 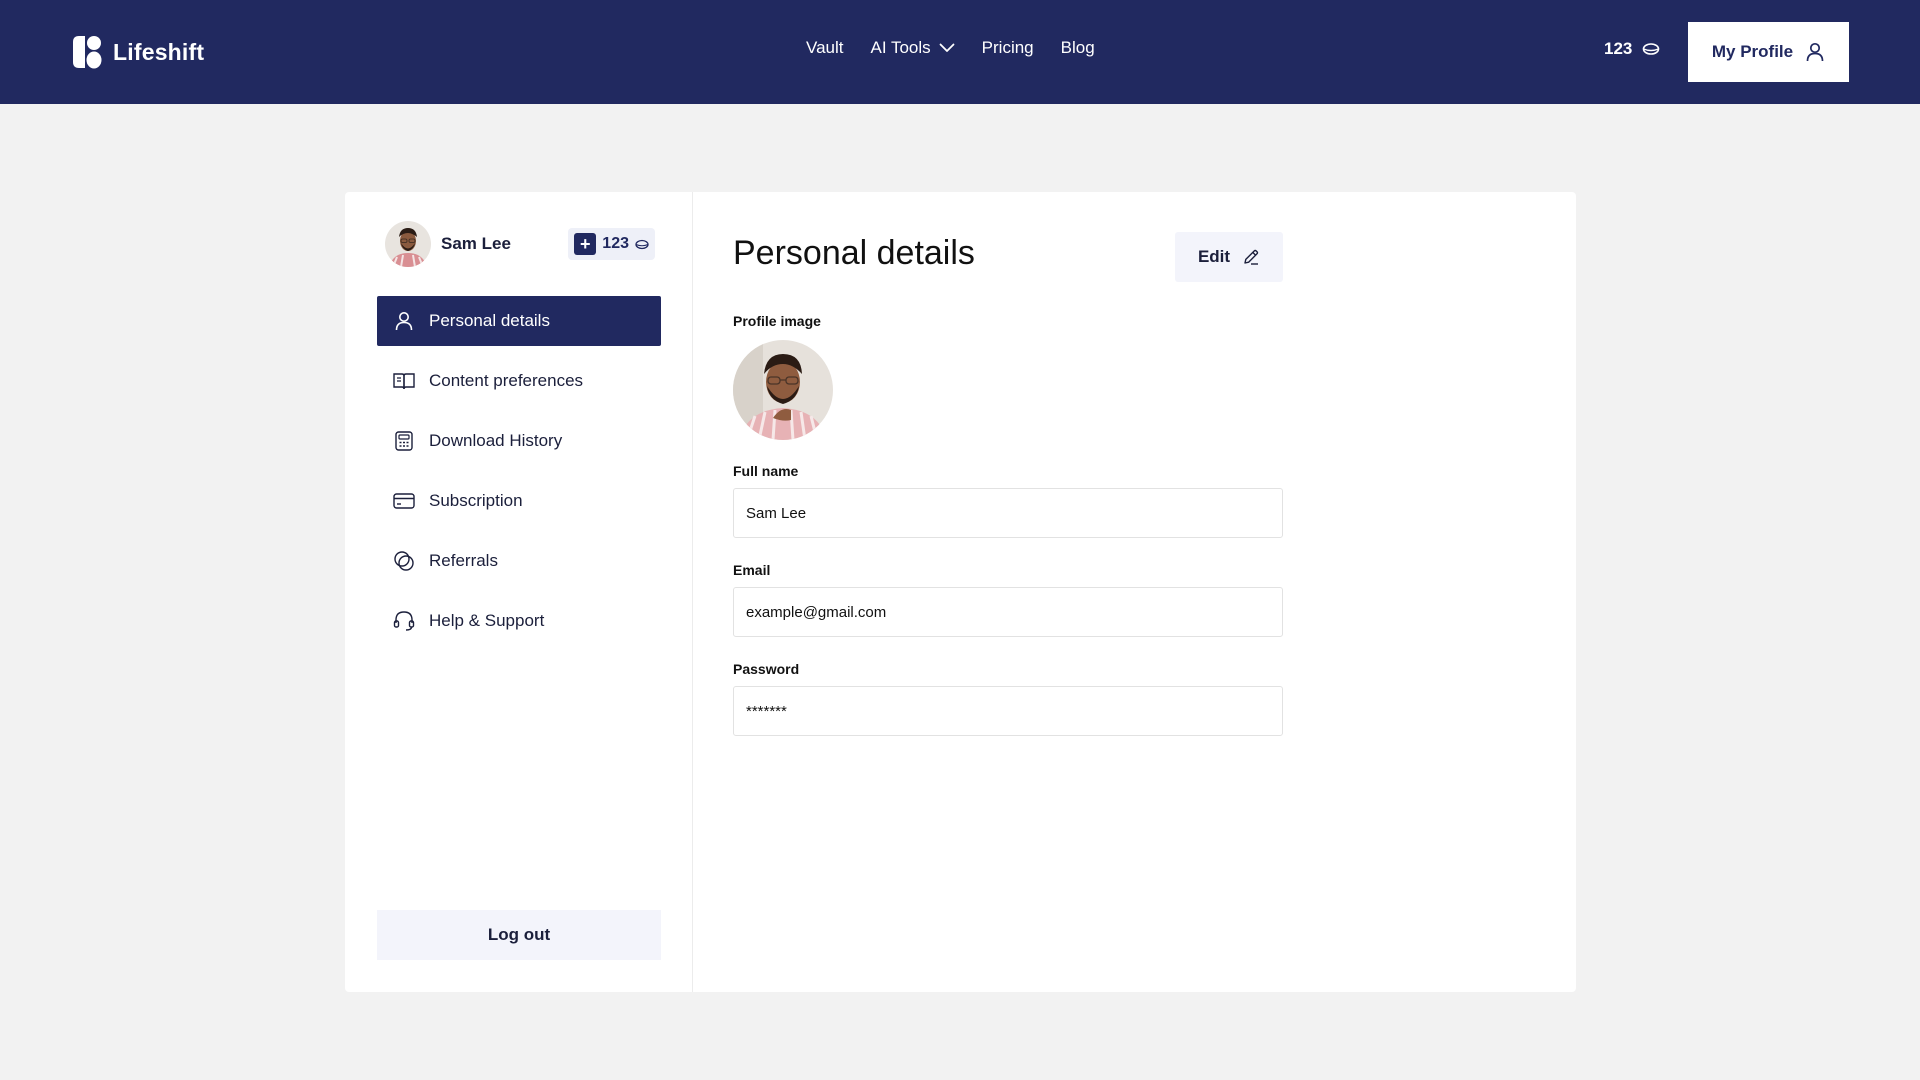 I want to click on profile-image-label: Profile image, so click(x=777, y=321).